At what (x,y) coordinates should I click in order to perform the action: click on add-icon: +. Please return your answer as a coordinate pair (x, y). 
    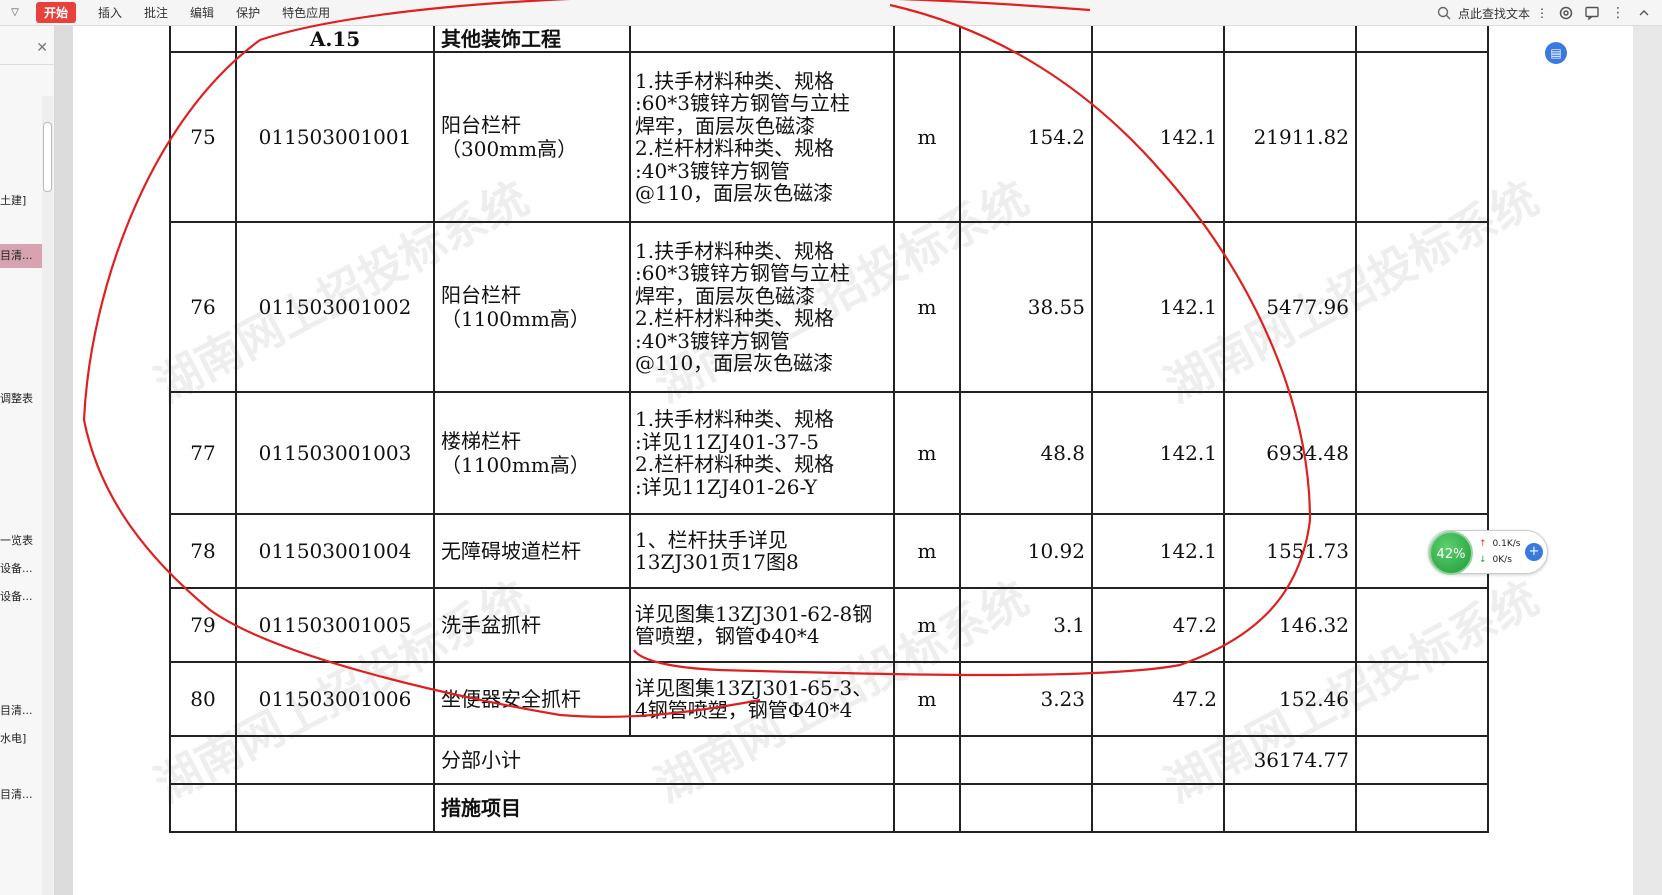
    Looking at the image, I should click on (1534, 552).